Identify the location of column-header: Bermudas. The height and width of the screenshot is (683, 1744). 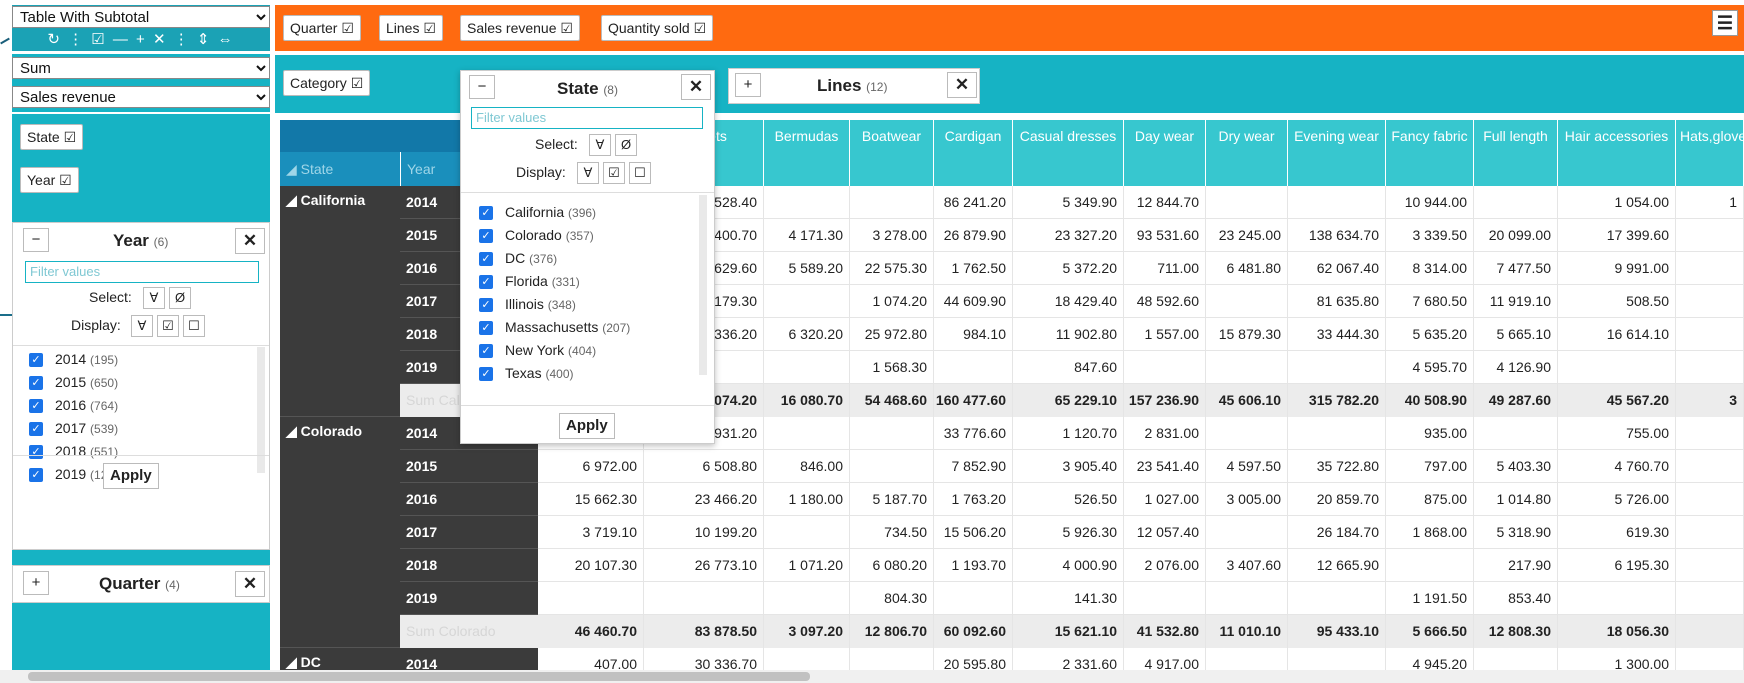
(807, 153).